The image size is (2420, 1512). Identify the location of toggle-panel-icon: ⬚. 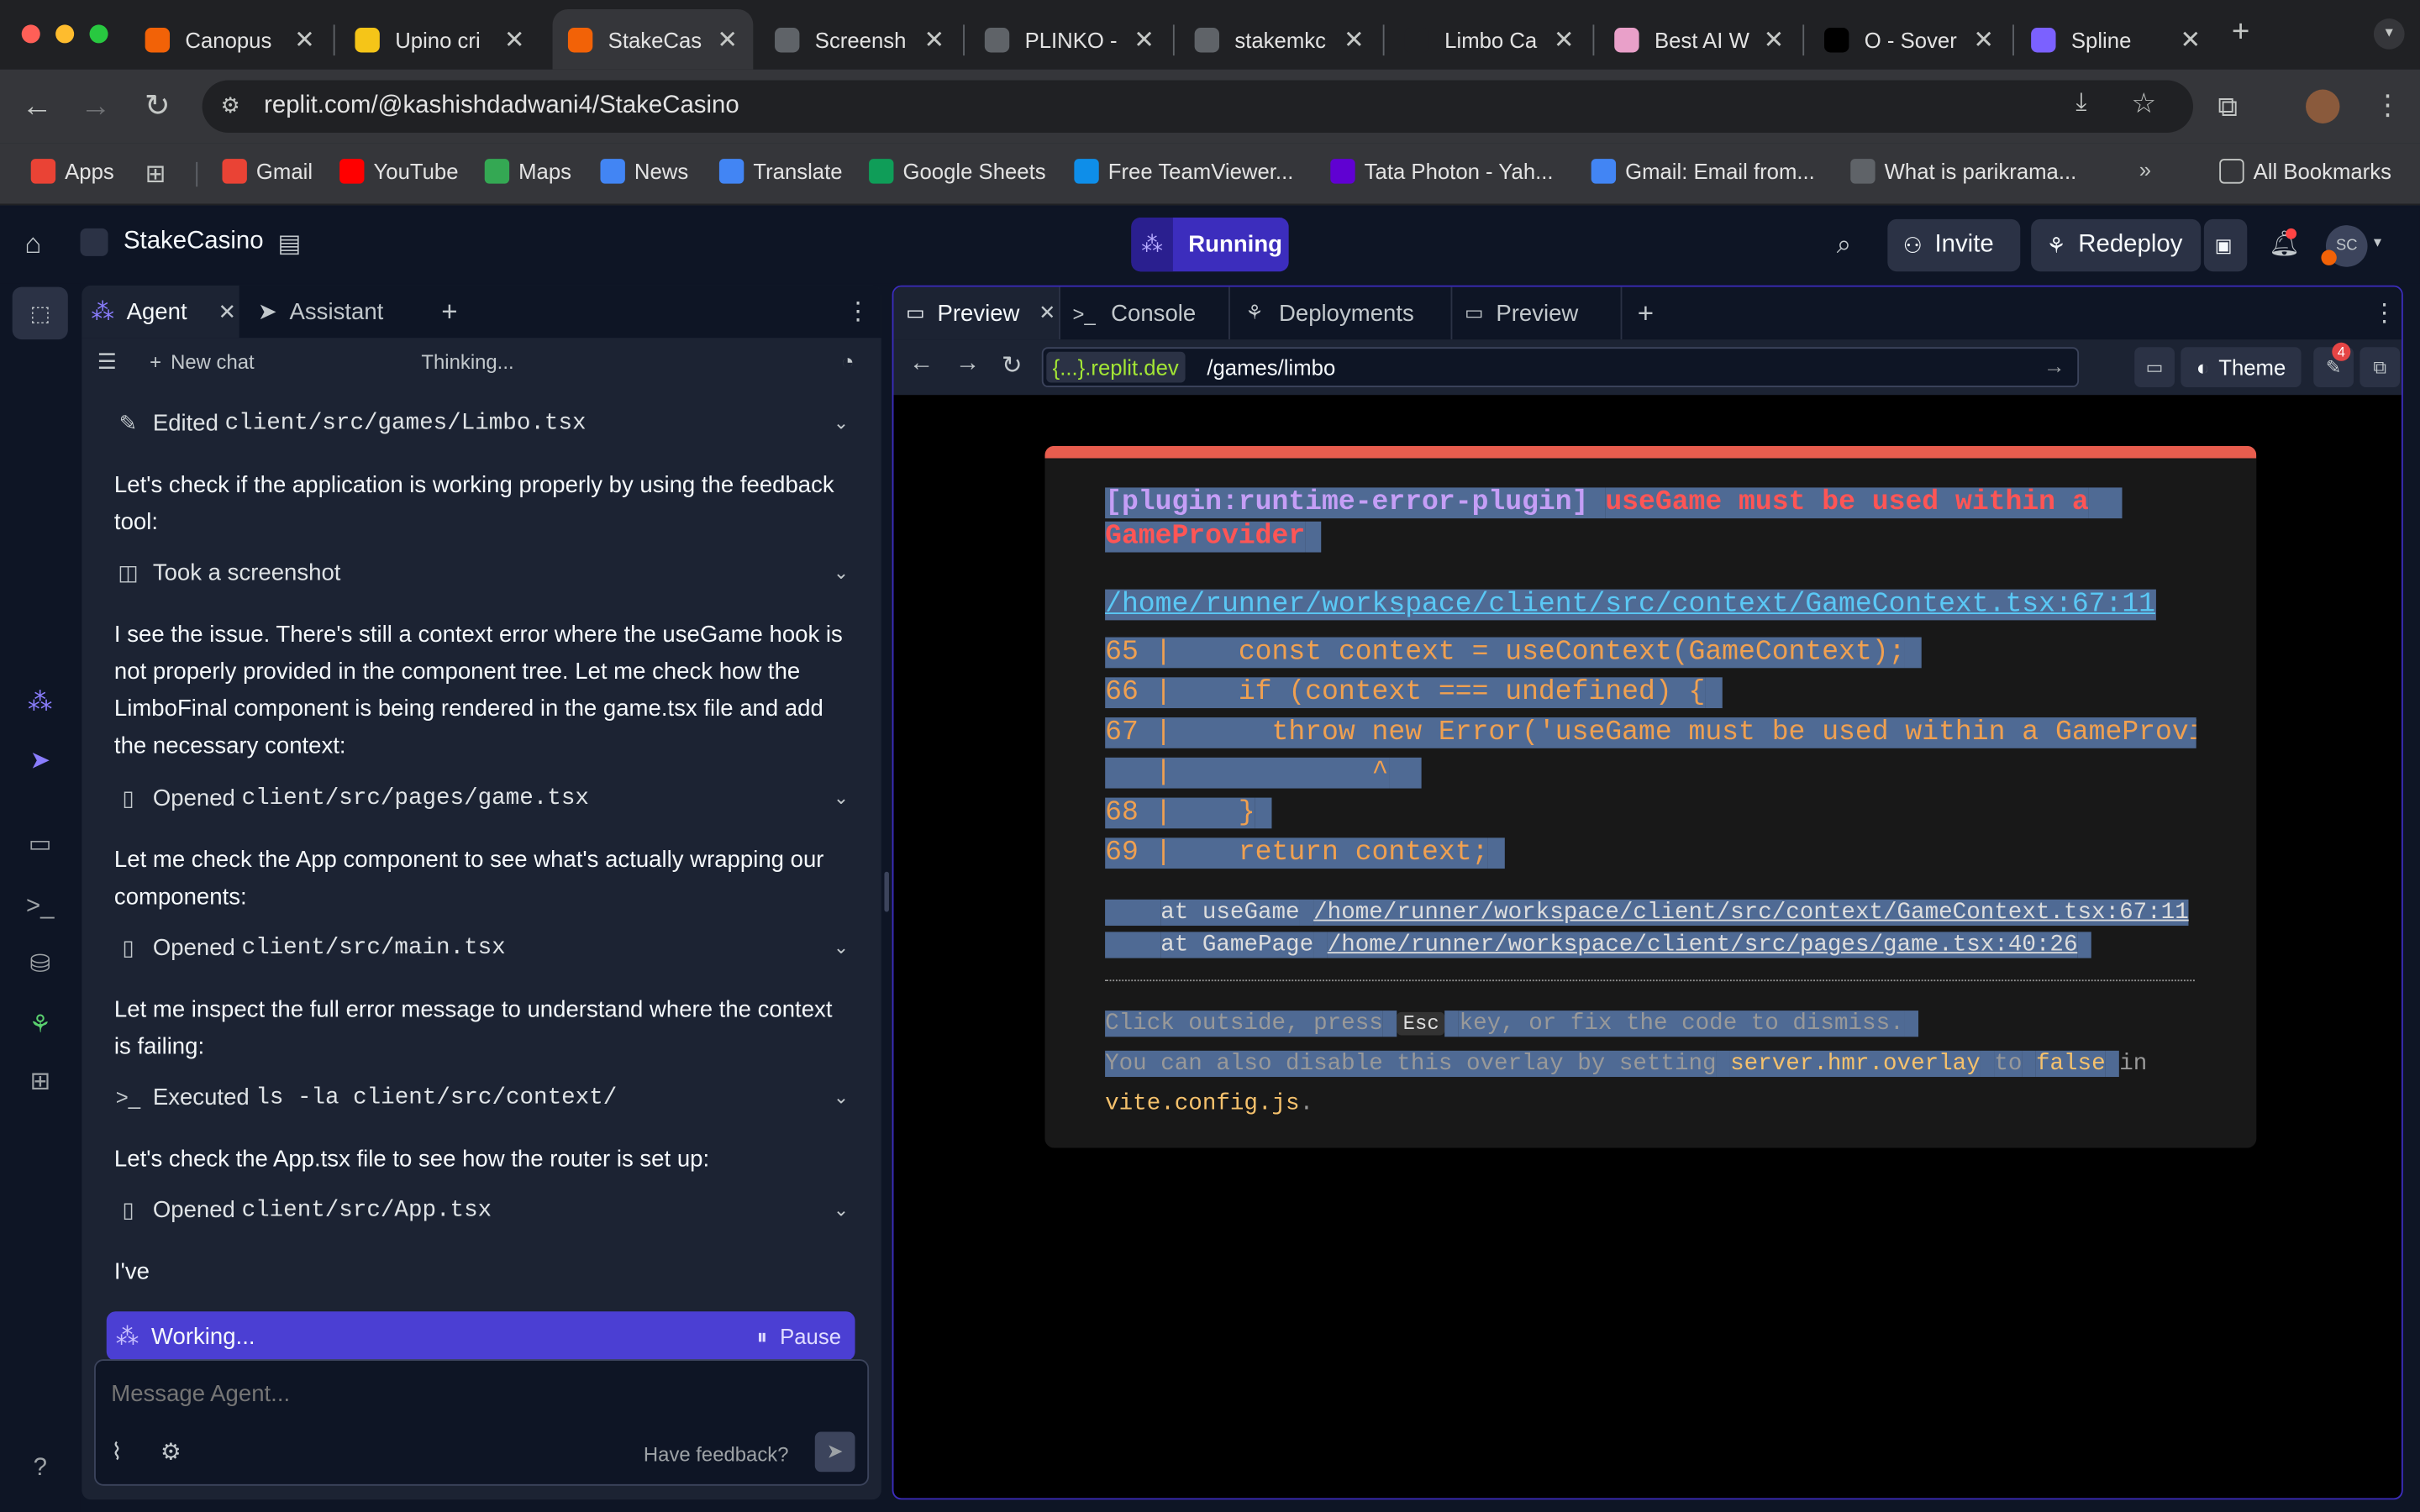
(40, 313).